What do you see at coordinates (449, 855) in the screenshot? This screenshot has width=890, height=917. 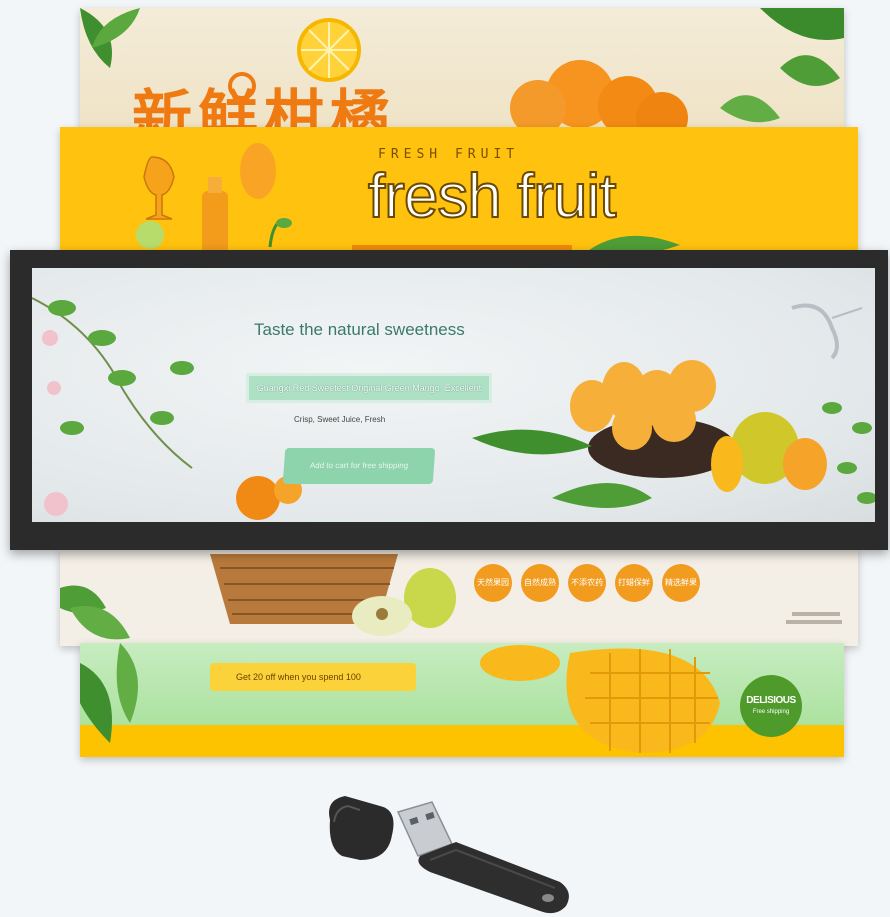 I see `usb-drive-icon` at bounding box center [449, 855].